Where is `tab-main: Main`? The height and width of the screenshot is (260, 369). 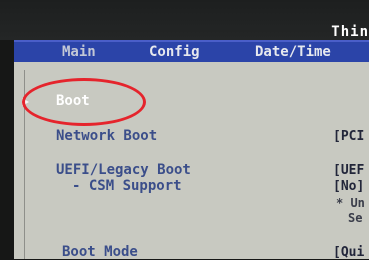
tab-main: Main is located at coordinates (79, 52).